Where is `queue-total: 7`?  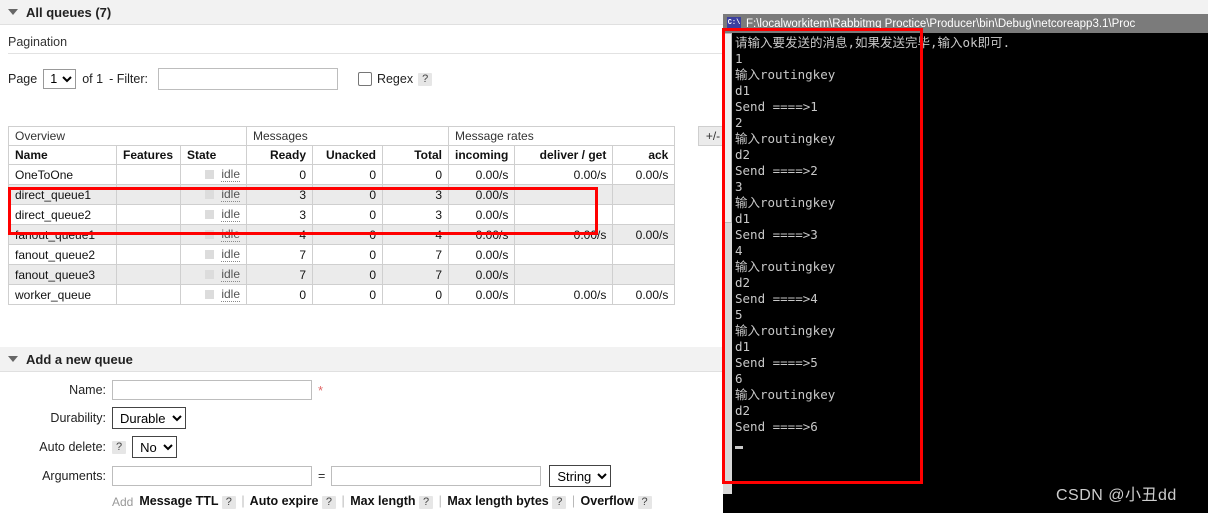 queue-total: 7 is located at coordinates (415, 254).